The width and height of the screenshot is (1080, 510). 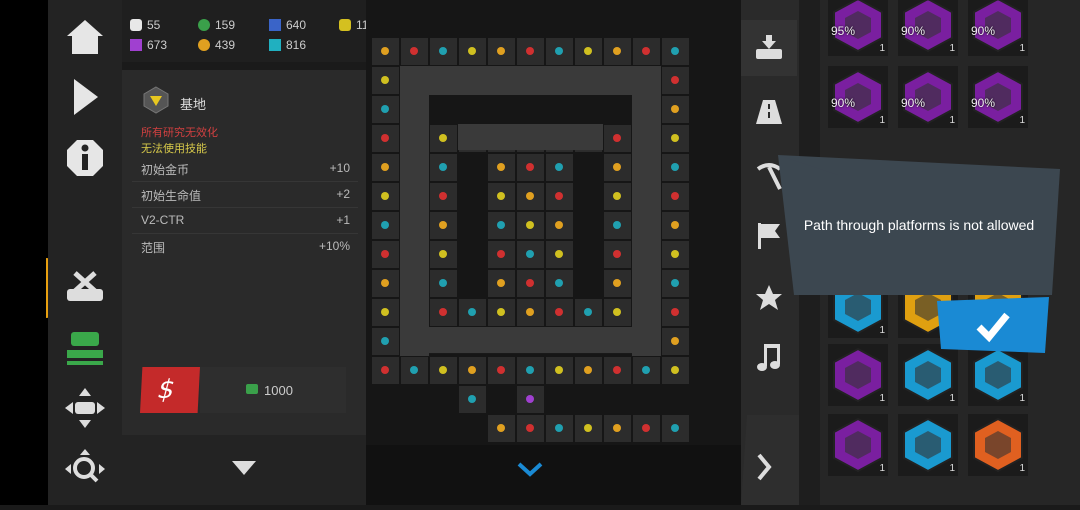 What do you see at coordinates (769, 112) in the screenshot?
I see `road-button` at bounding box center [769, 112].